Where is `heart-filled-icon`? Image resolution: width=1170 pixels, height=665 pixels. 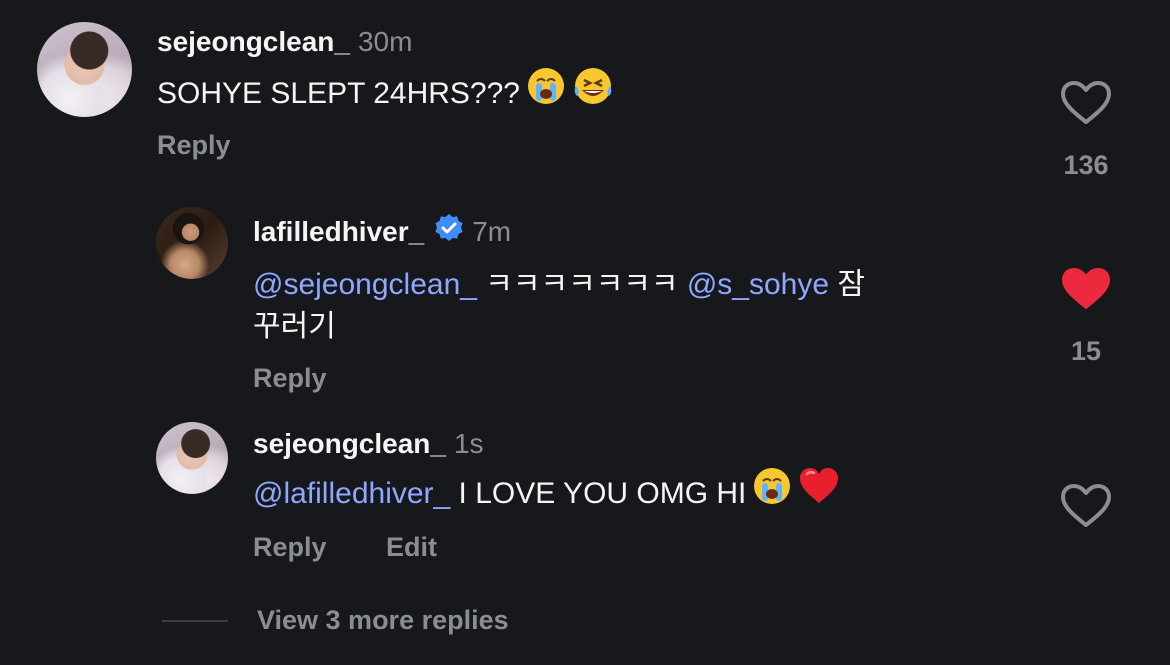
heart-filled-icon is located at coordinates (1086, 288).